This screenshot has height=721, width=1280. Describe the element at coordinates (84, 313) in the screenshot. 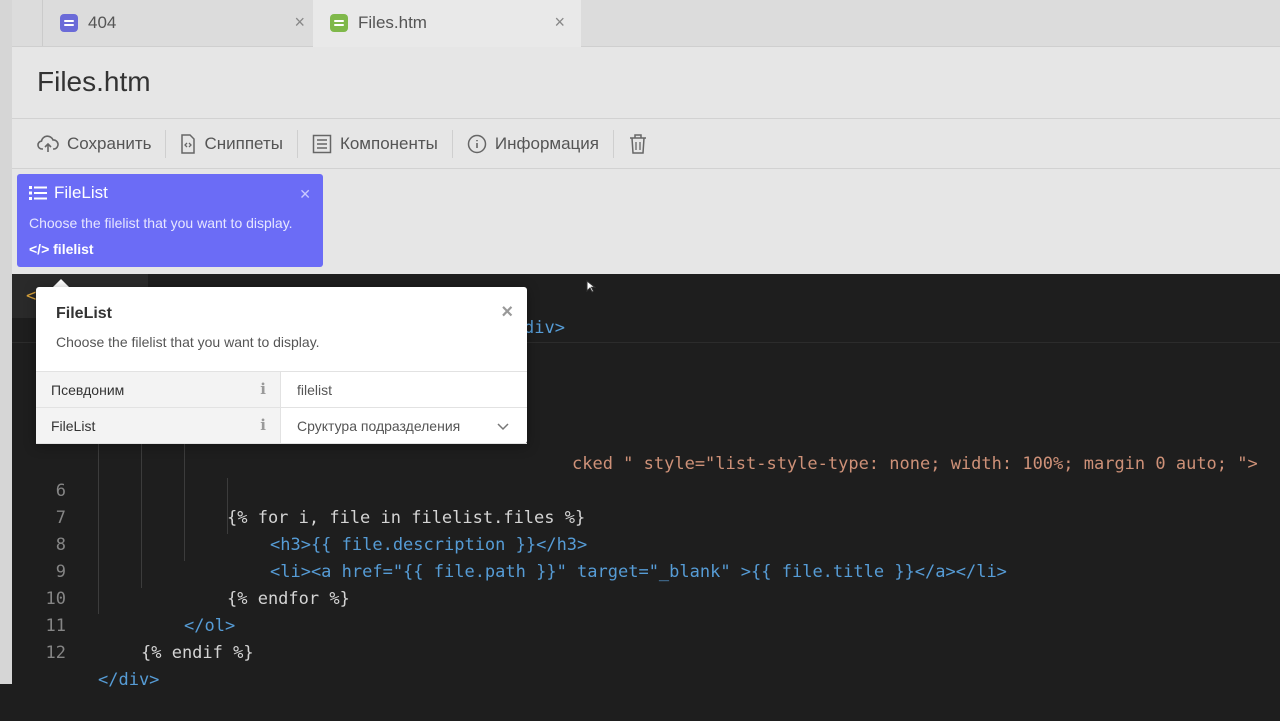

I see `popover-title: FileList` at that location.